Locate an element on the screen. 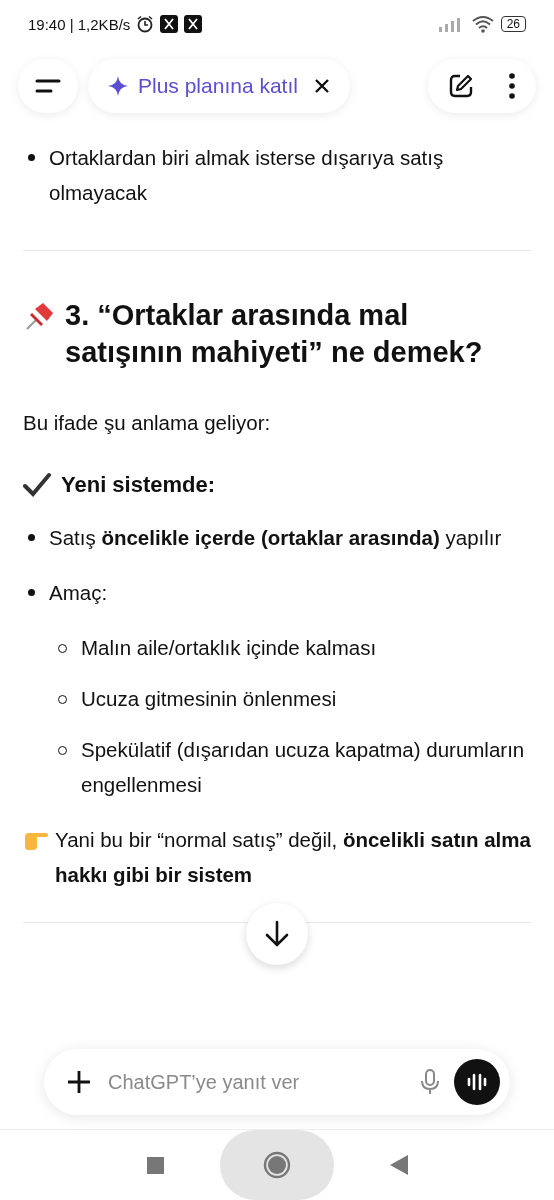 This screenshot has width=554, height=1200. menu-icon is located at coordinates (48, 86).